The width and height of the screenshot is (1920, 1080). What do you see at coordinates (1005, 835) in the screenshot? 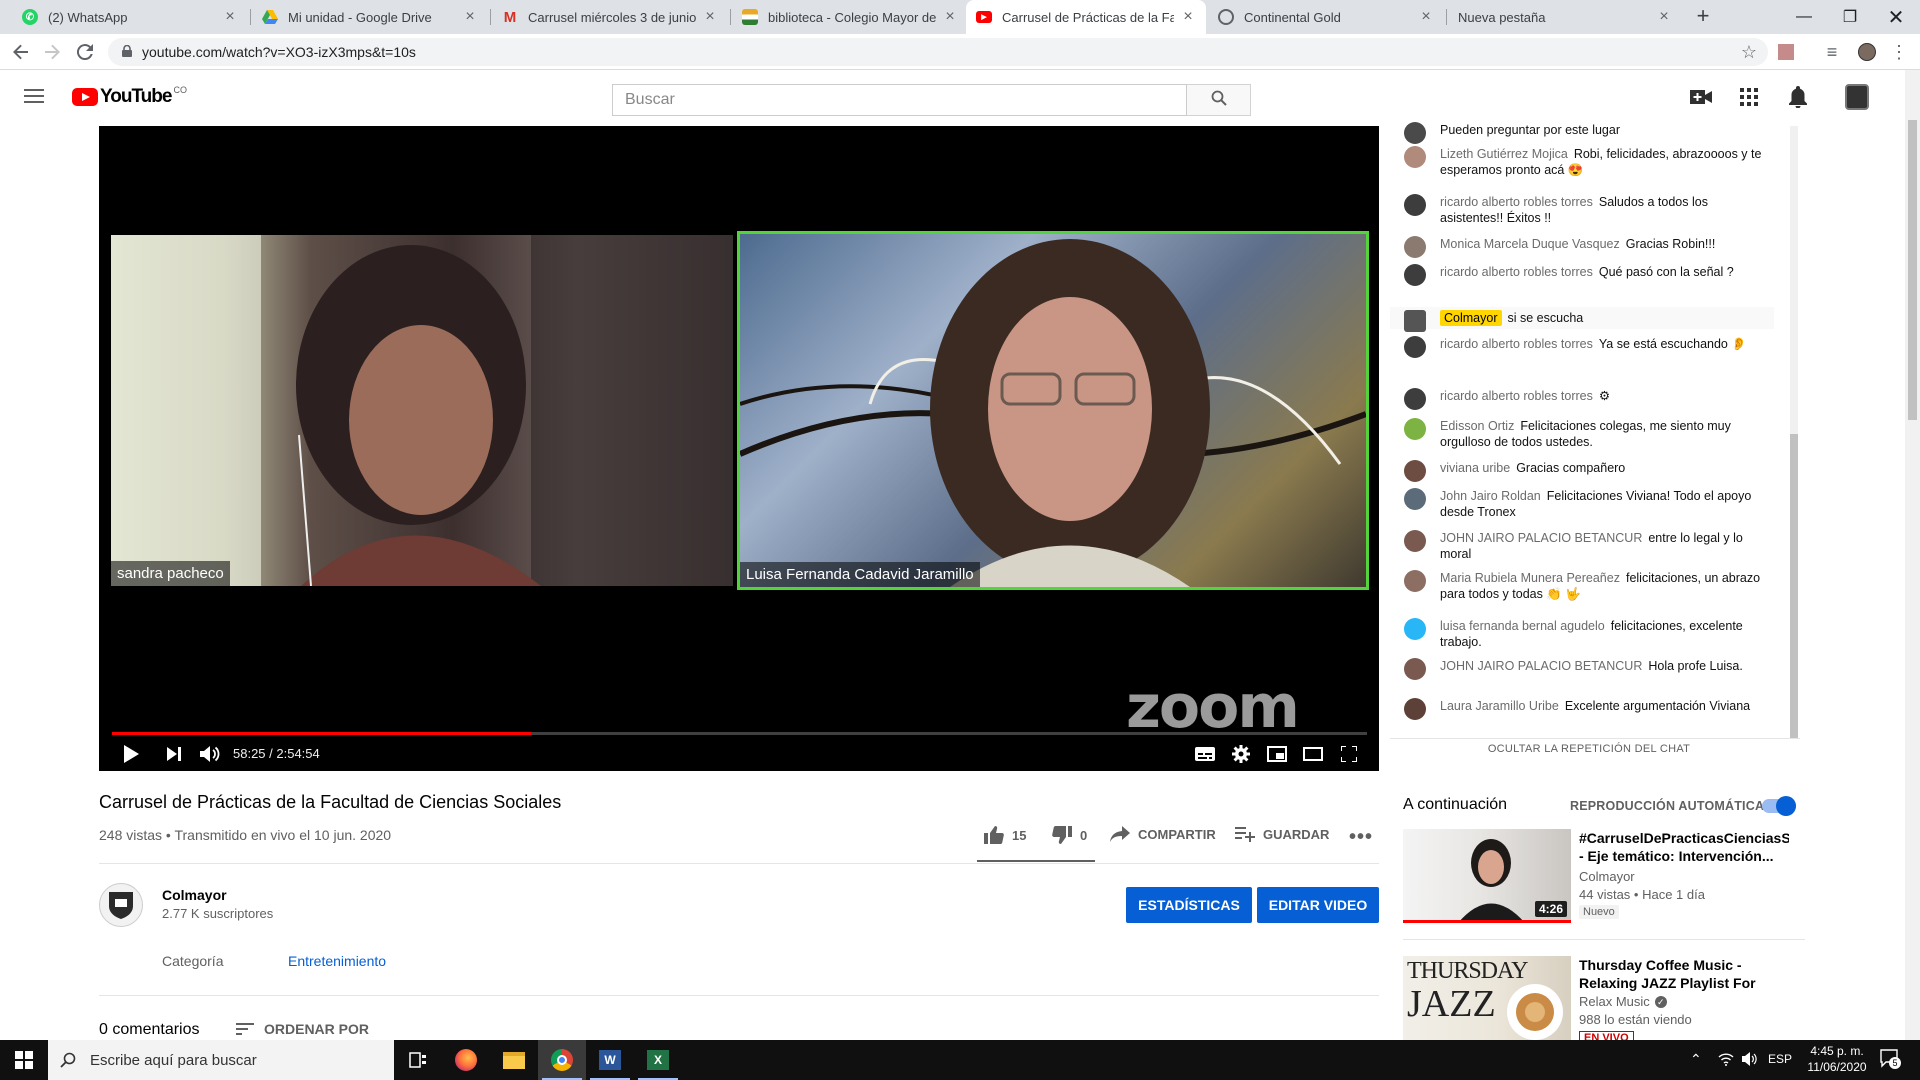
I see `like-button: 15` at bounding box center [1005, 835].